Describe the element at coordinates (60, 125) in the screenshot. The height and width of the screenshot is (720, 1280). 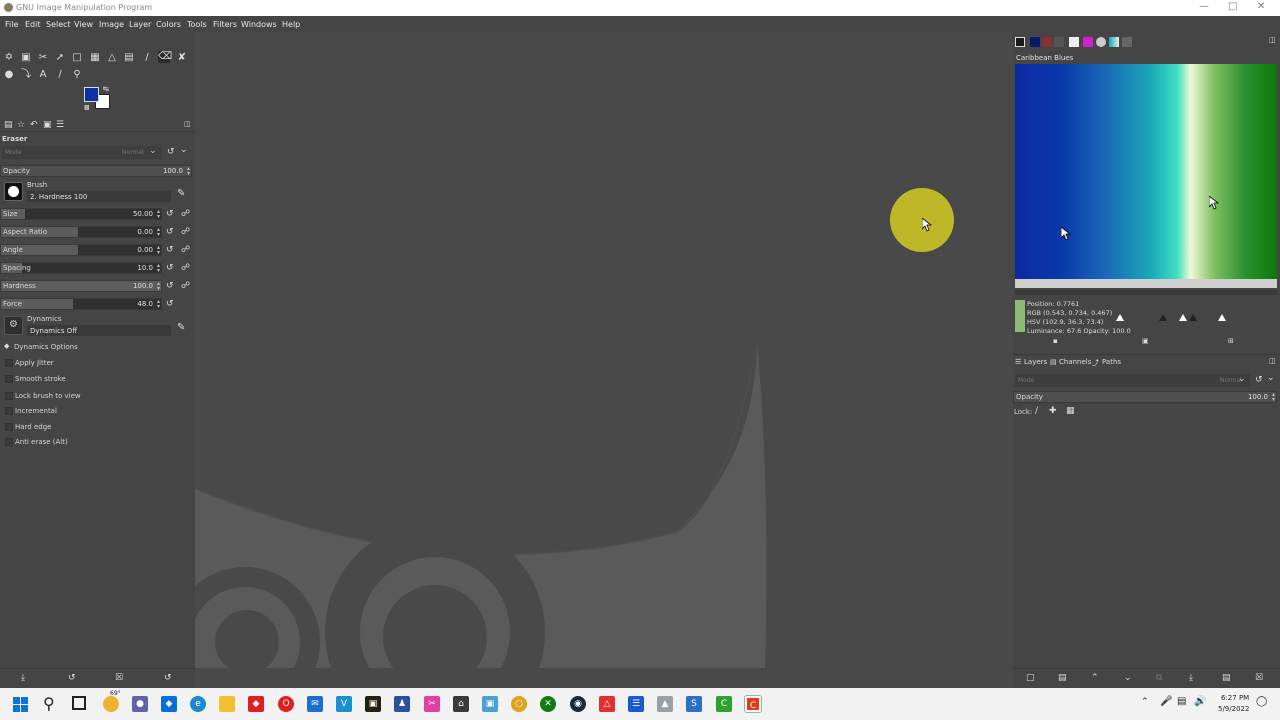
I see `list-tab-icon: ☰` at that location.